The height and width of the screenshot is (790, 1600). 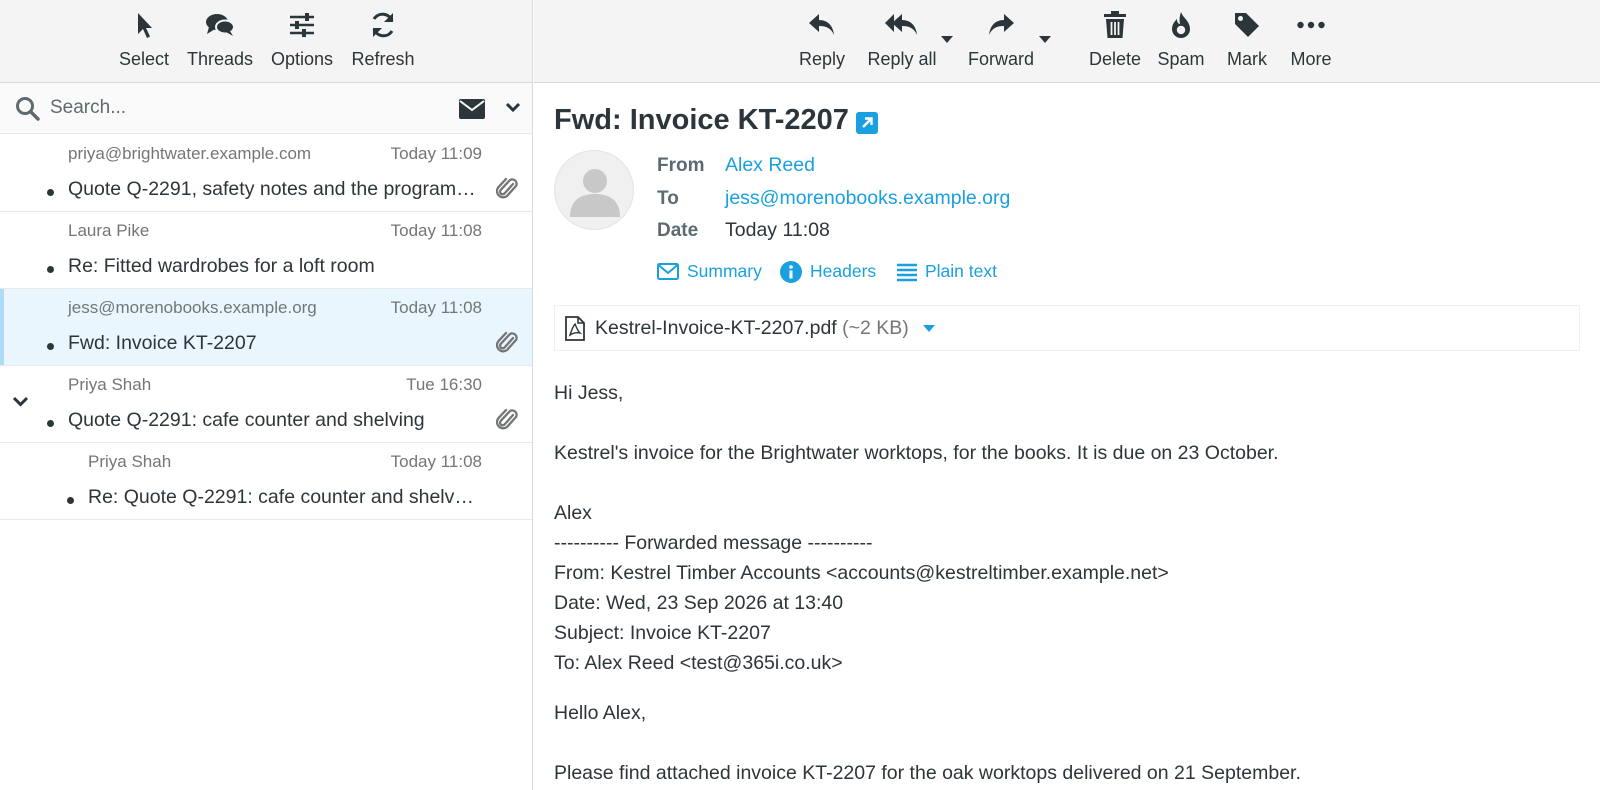 I want to click on plain-text-link: Plain text, so click(x=951, y=272).